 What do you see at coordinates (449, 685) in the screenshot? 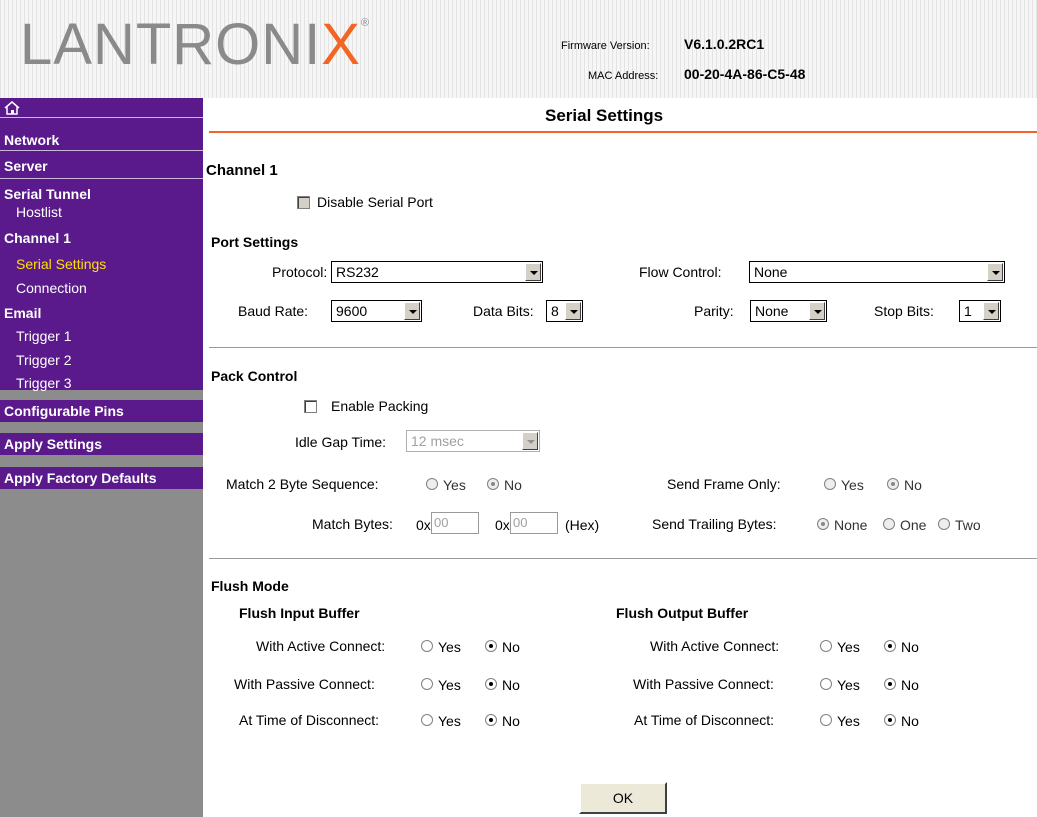
I see `input-passive-yes-label: Yes` at bounding box center [449, 685].